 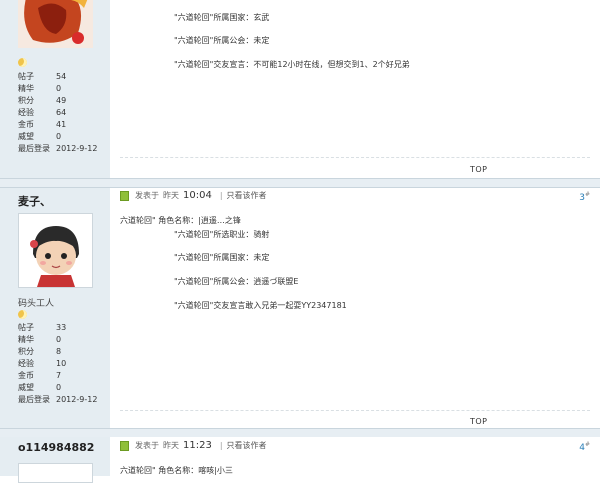 I want to click on stat-experience: 经验 10, so click(x=42, y=363).